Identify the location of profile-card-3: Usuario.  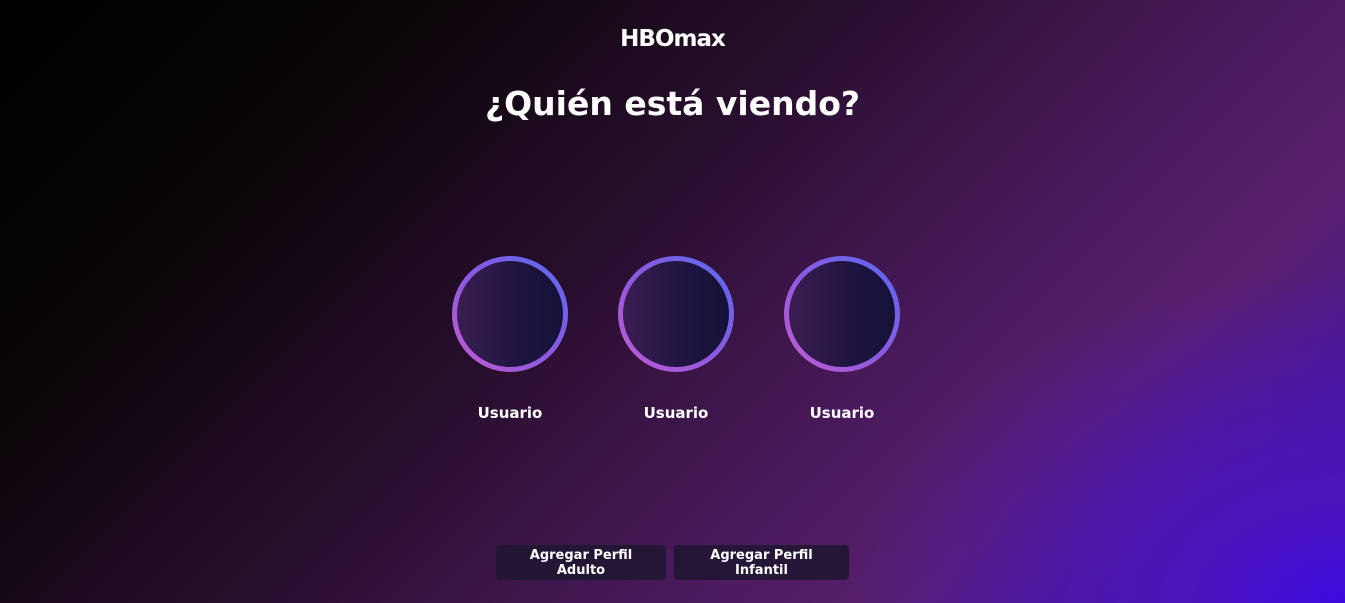
(842, 339).